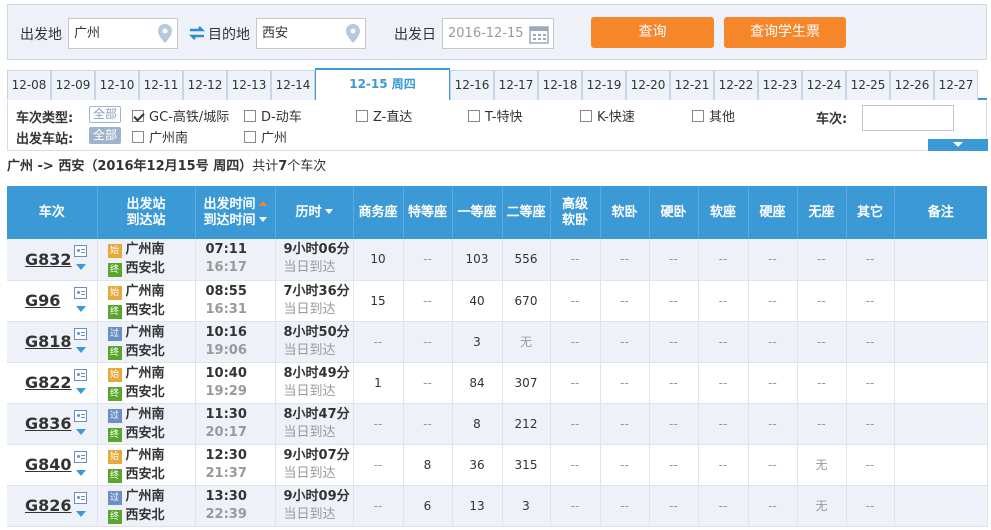 The width and height of the screenshot is (991, 530). I want to click on station-cell: 过广州南终西安北, so click(146, 506).